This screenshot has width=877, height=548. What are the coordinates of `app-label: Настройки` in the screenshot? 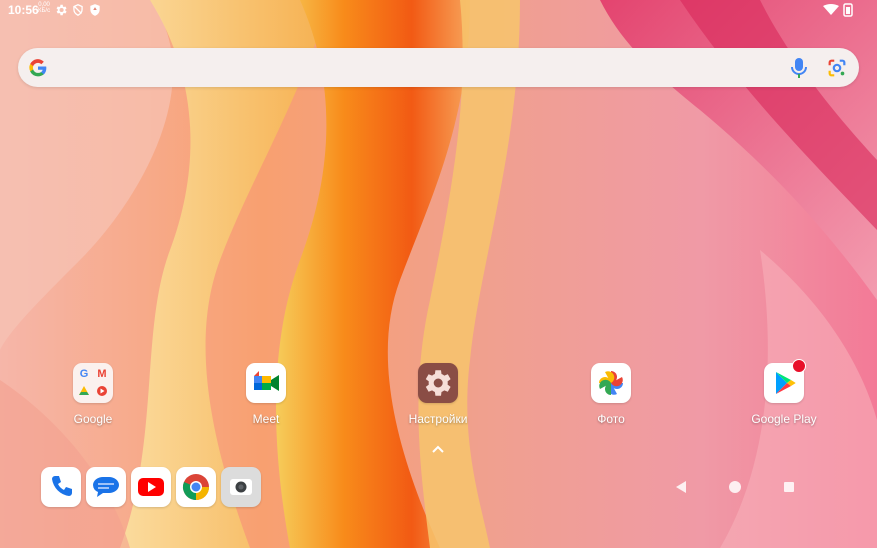 It's located at (438, 419).